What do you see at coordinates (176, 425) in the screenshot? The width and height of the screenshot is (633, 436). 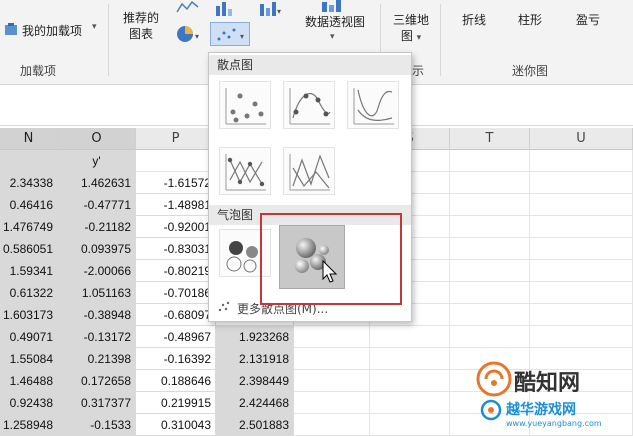 I see `table-cell: 0.310043` at bounding box center [176, 425].